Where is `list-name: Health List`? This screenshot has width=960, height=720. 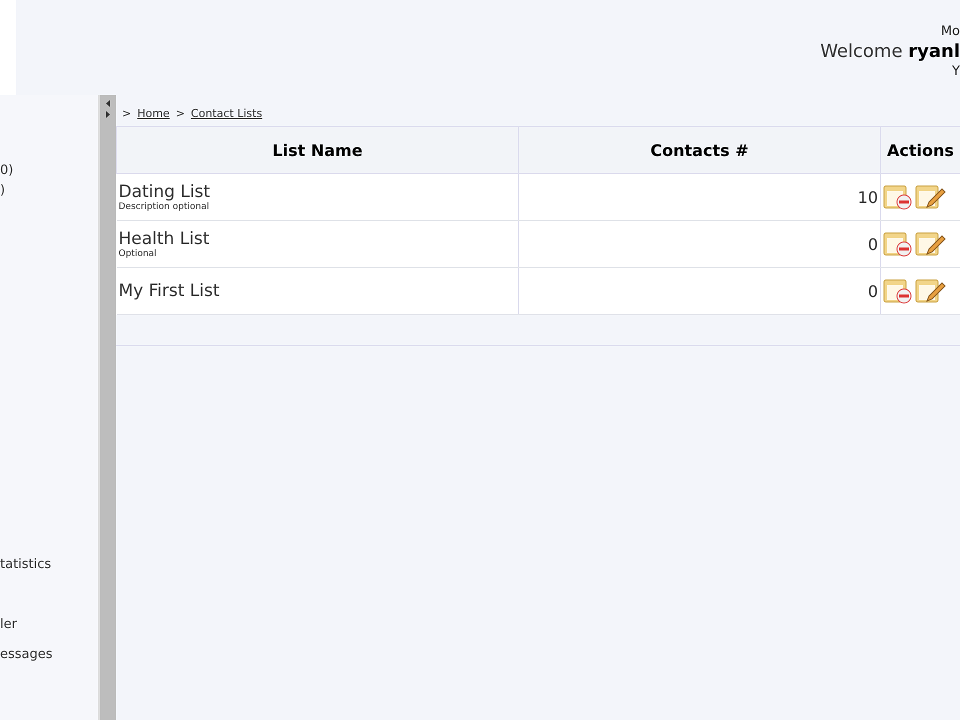 list-name: Health List is located at coordinates (317, 239).